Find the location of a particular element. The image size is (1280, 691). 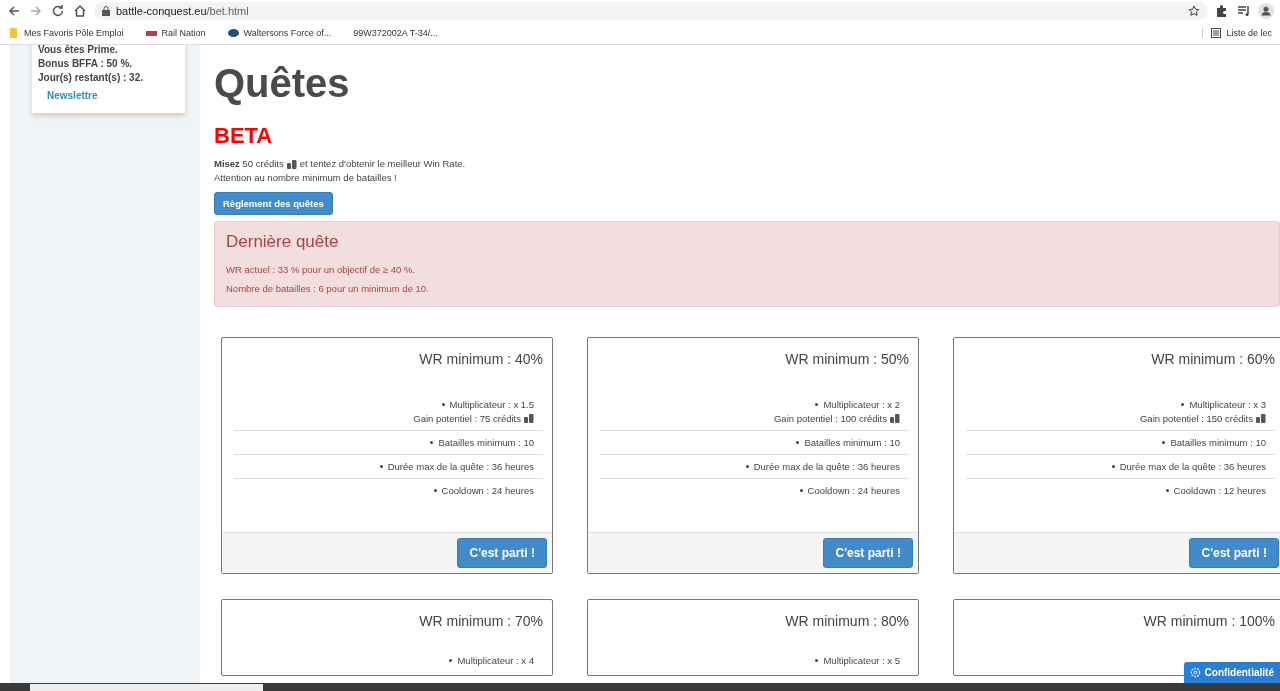

bookmark: Rail Nation is located at coordinates (175, 33).